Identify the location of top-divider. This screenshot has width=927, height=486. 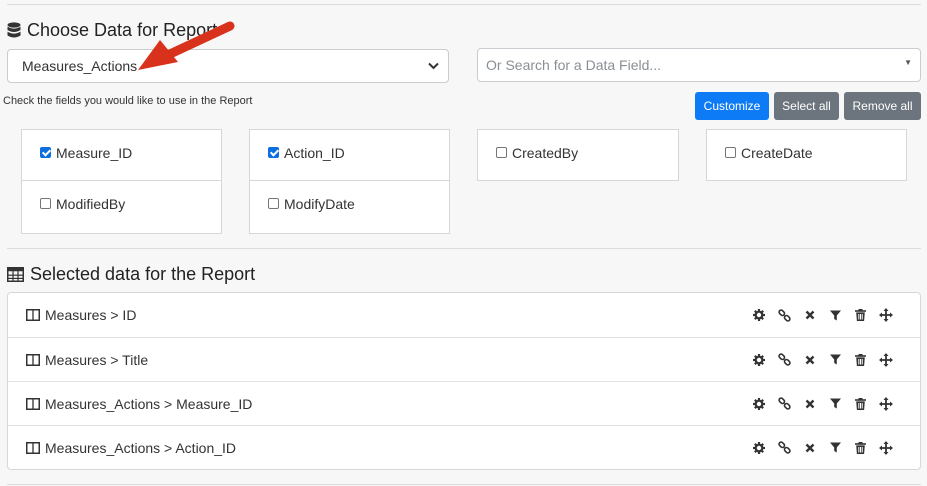
(464, 4).